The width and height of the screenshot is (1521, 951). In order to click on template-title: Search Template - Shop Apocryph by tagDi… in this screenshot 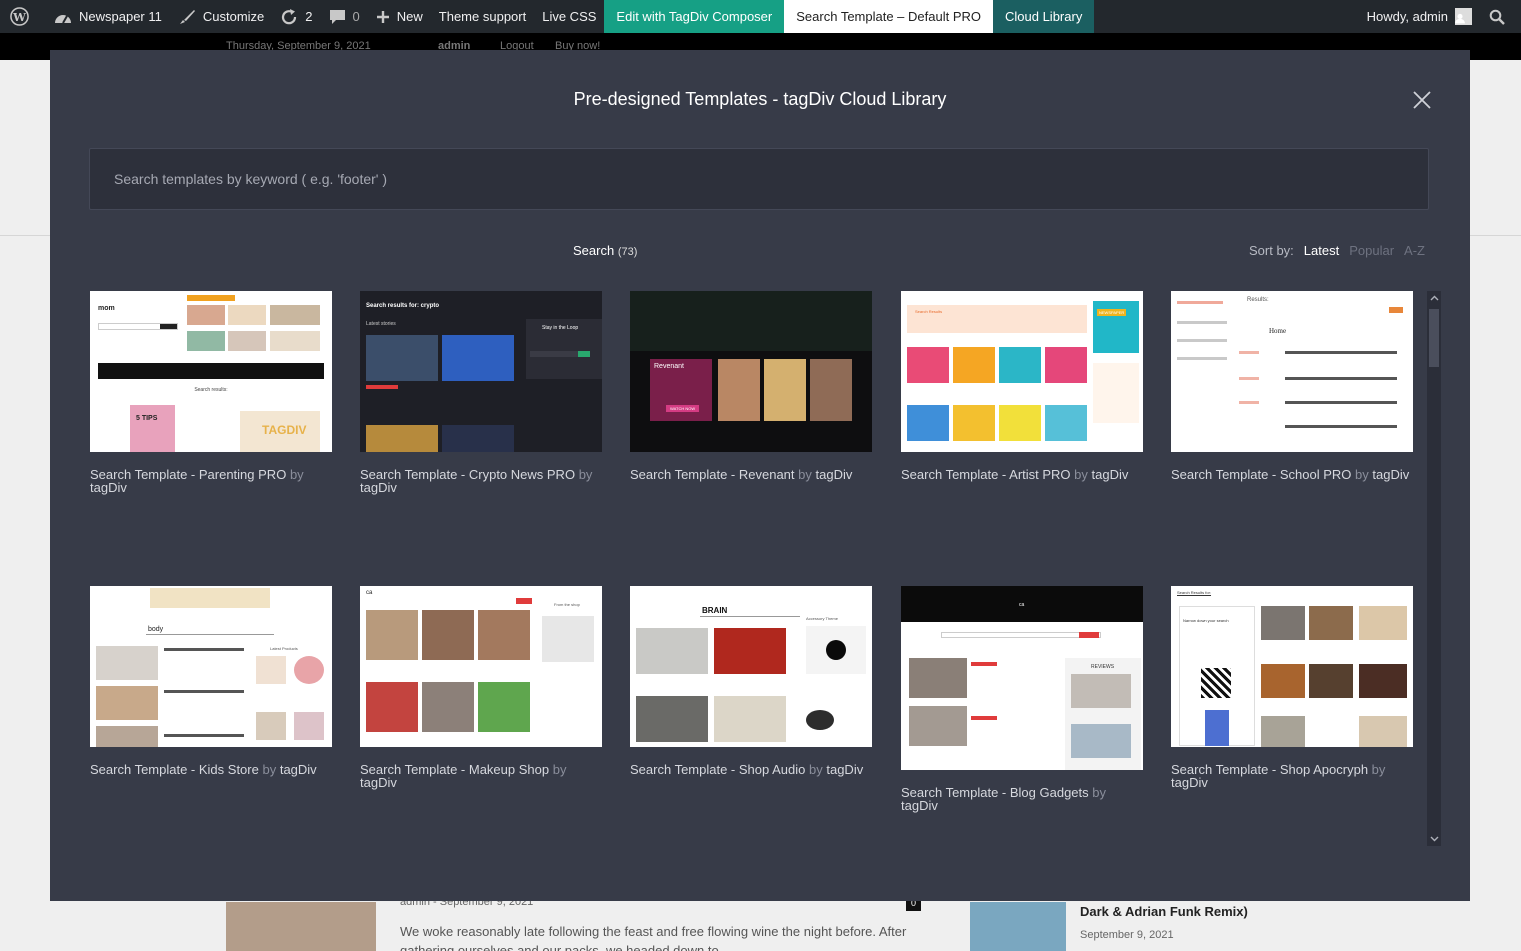, I will do `click(1292, 776)`.